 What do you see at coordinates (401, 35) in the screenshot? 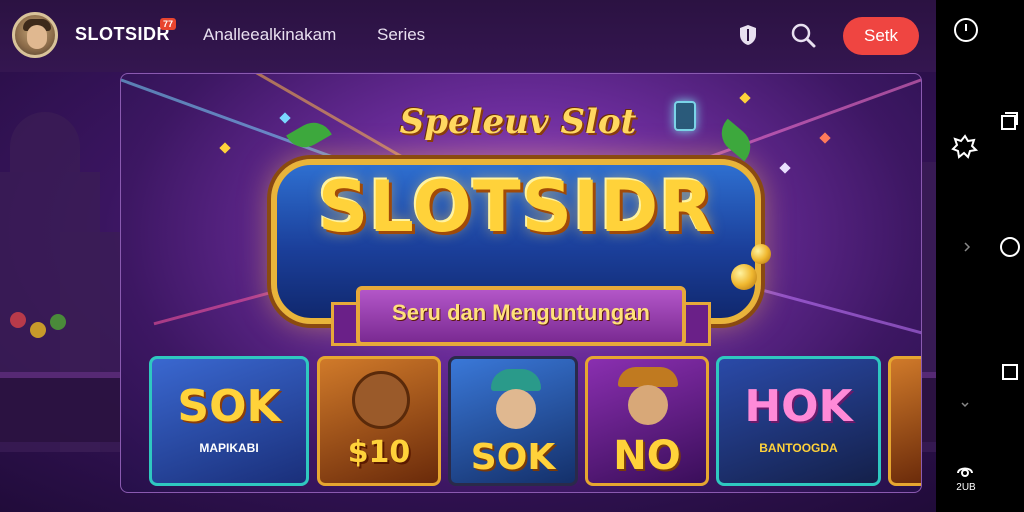
I see `nav-link-series: Series` at bounding box center [401, 35].